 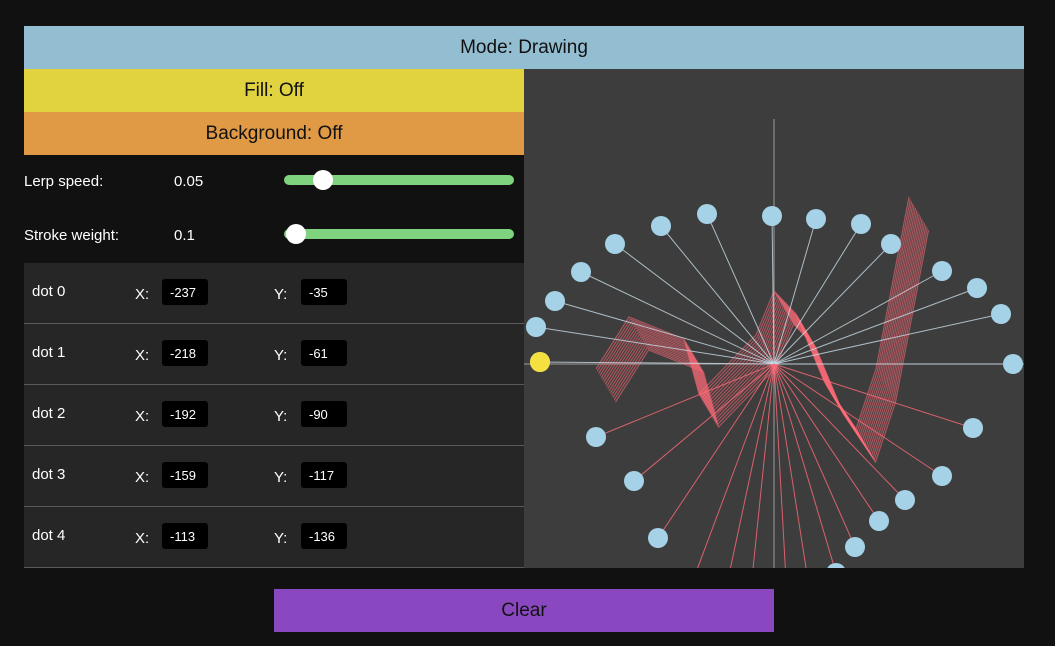 I want to click on dot-y-input: -136, so click(x=324, y=536).